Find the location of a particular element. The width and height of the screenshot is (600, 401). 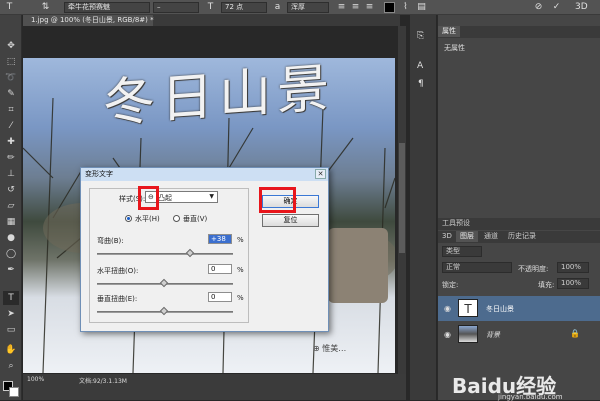

eraser-tool-icon: ▱ is located at coordinates (11, 206).